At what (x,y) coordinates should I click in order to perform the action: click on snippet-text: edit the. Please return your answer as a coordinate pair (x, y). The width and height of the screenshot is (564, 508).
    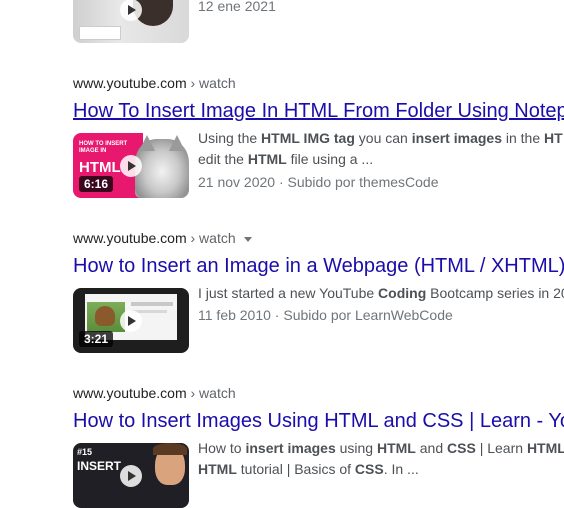
    Looking at the image, I should click on (223, 159).